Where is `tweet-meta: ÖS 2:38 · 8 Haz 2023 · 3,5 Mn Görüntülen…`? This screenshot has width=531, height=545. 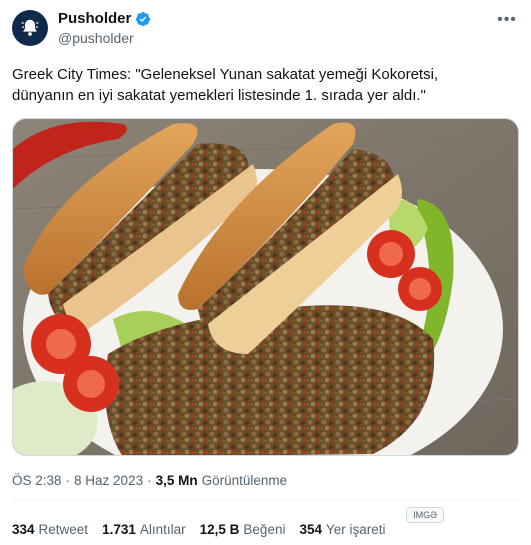 tweet-meta: ÖS 2:38 · 8 Haz 2023 · 3,5 Mn Görüntülen… is located at coordinates (149, 480).